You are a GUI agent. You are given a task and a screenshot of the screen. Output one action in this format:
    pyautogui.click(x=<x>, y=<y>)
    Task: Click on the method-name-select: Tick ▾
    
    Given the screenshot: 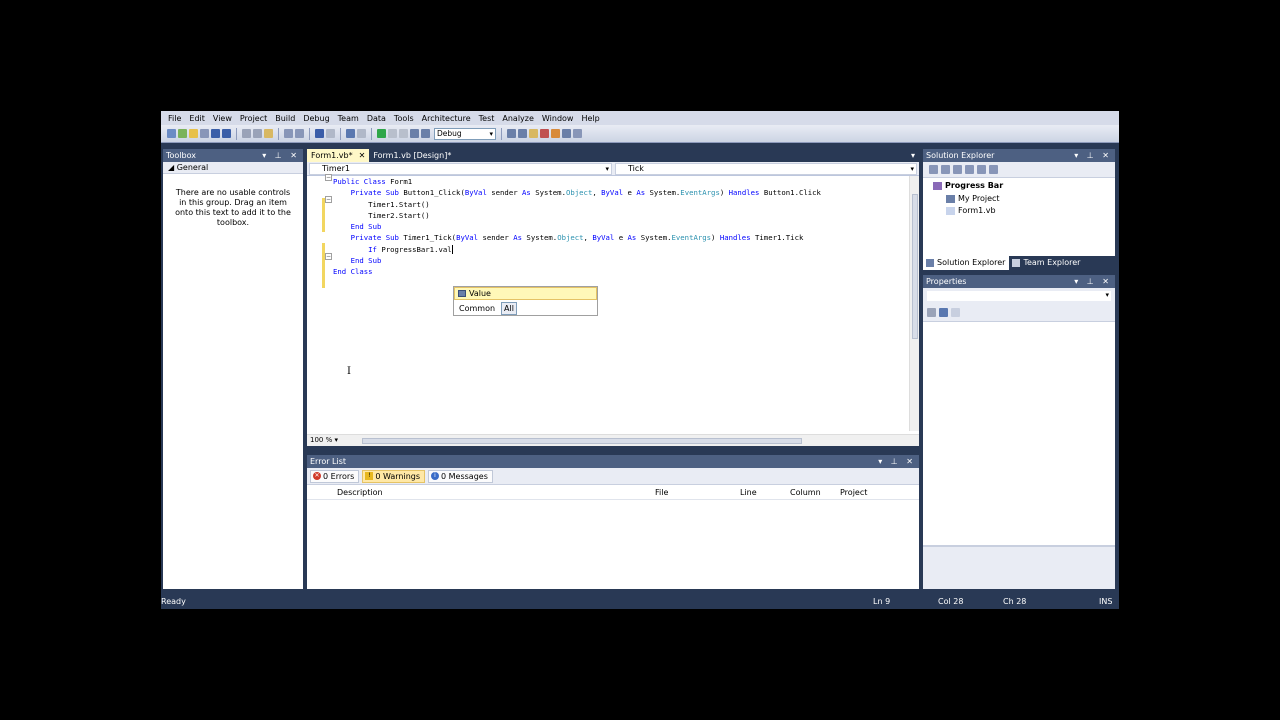 What is the action you would take?
    pyautogui.click(x=766, y=169)
    